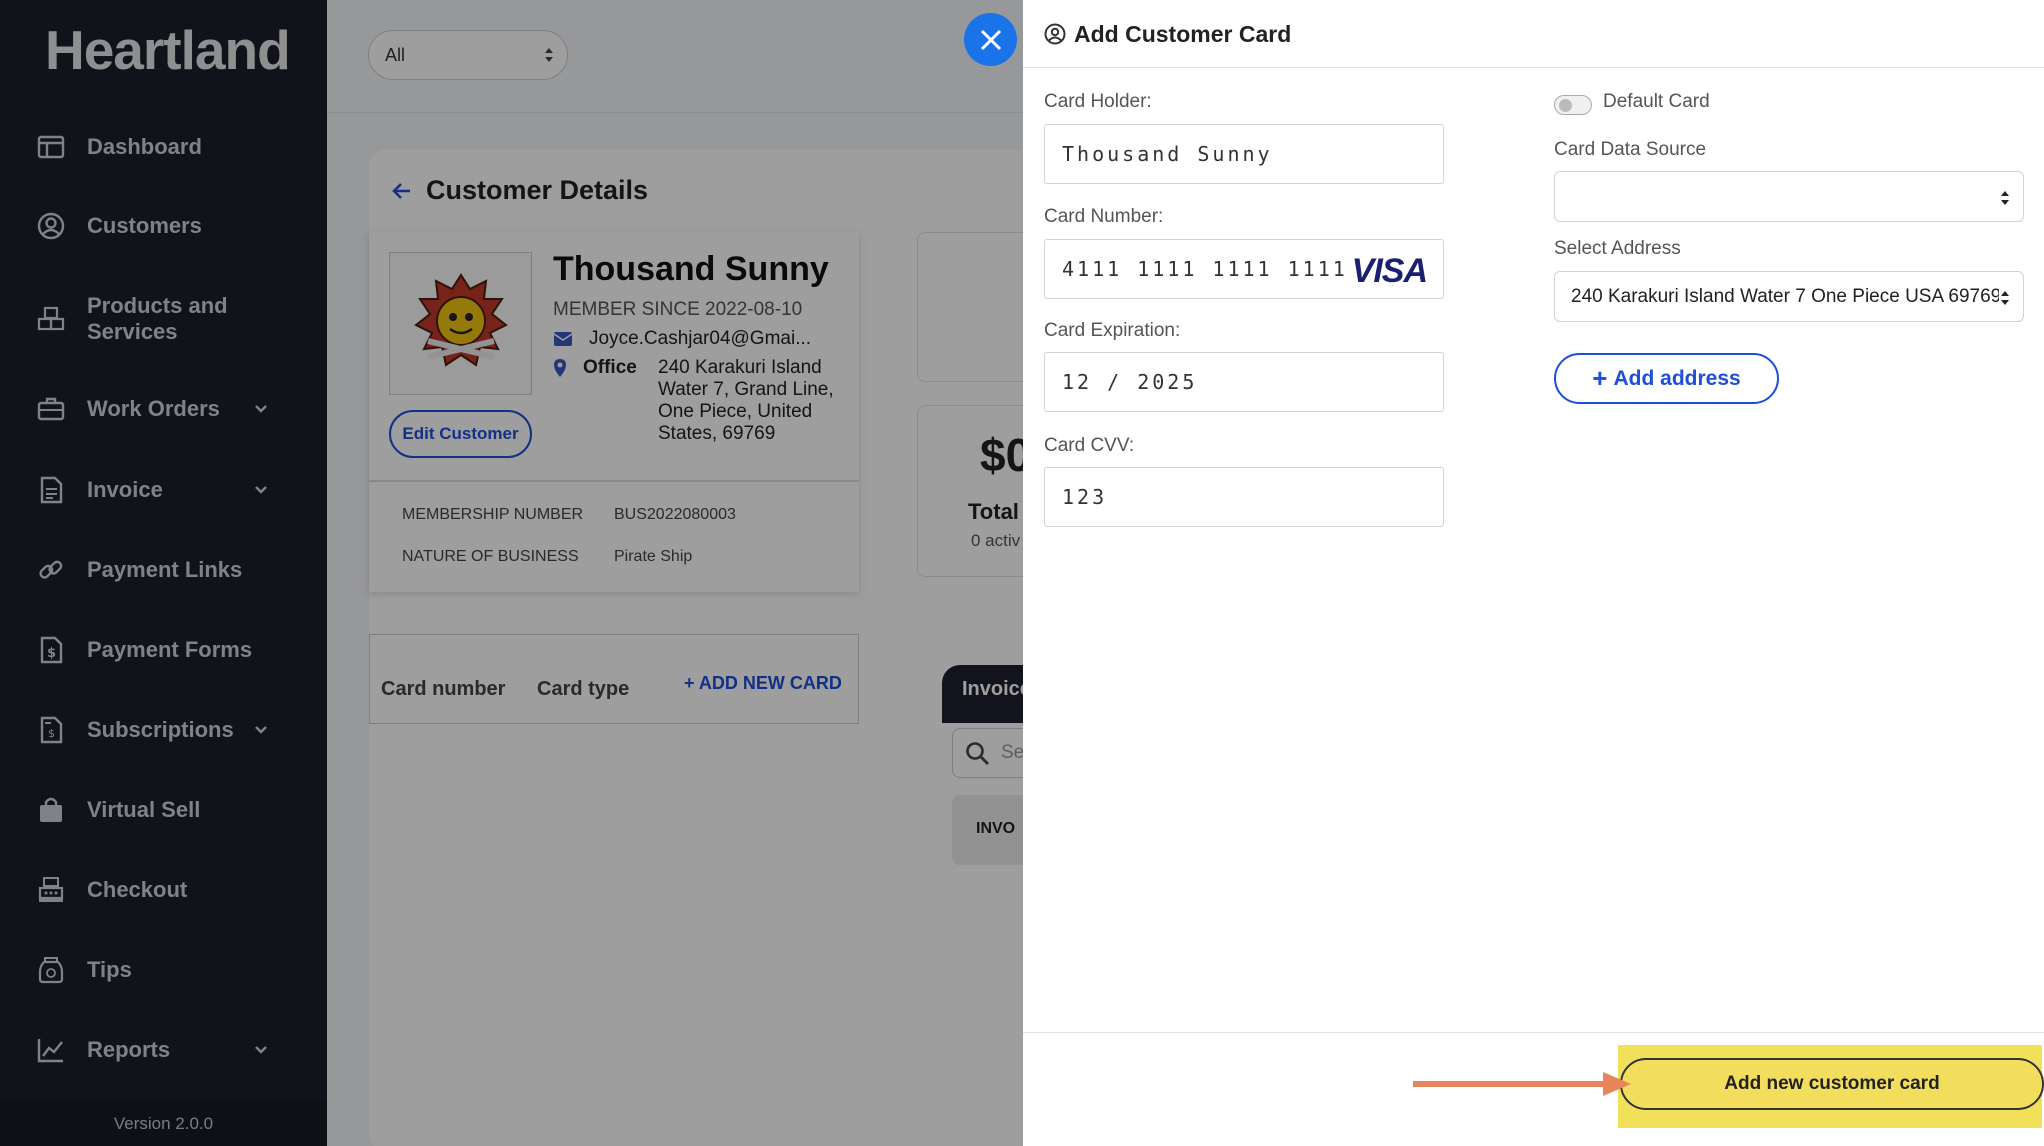 This screenshot has width=2044, height=1146. I want to click on add-new-customer-card-button: Add new customer card, so click(1832, 1084).